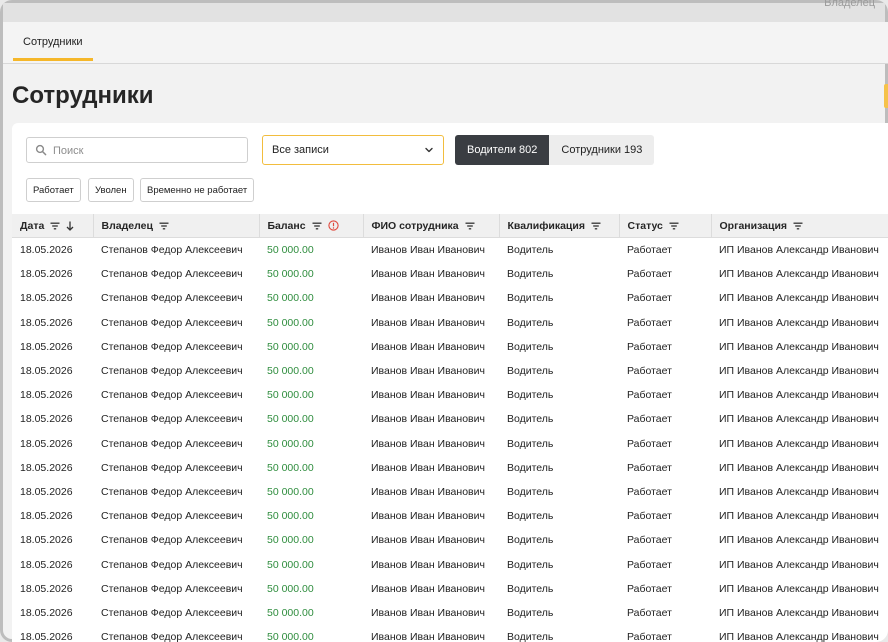 This screenshot has height=642, width=888. What do you see at coordinates (546, 225) in the screenshot?
I see `column-header-label: Квалификация` at bounding box center [546, 225].